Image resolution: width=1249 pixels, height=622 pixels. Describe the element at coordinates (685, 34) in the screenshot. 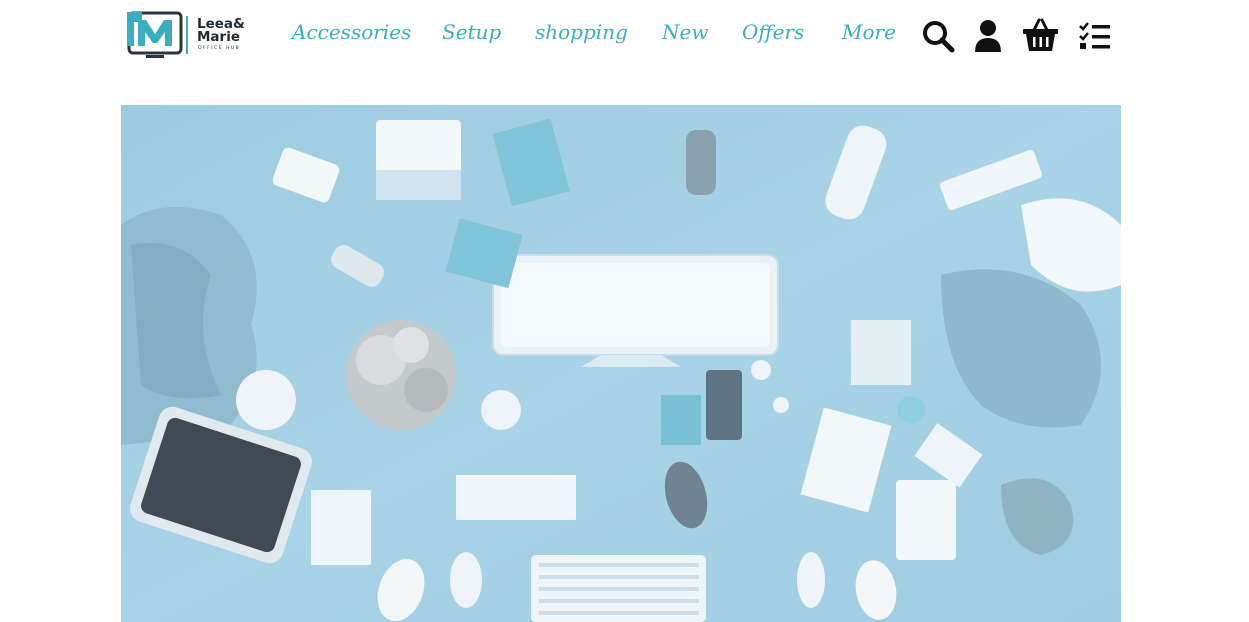

I see `nav-link-new: New` at that location.